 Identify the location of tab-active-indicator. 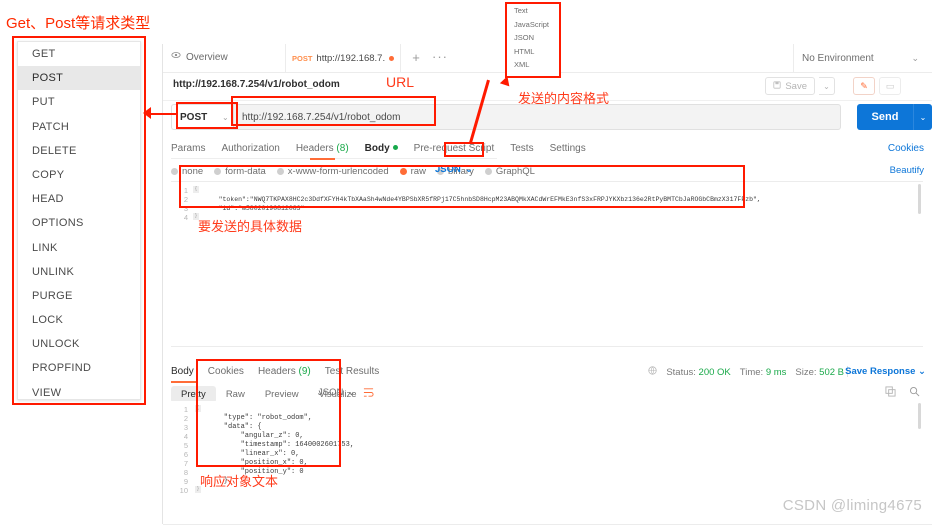
(322, 158).